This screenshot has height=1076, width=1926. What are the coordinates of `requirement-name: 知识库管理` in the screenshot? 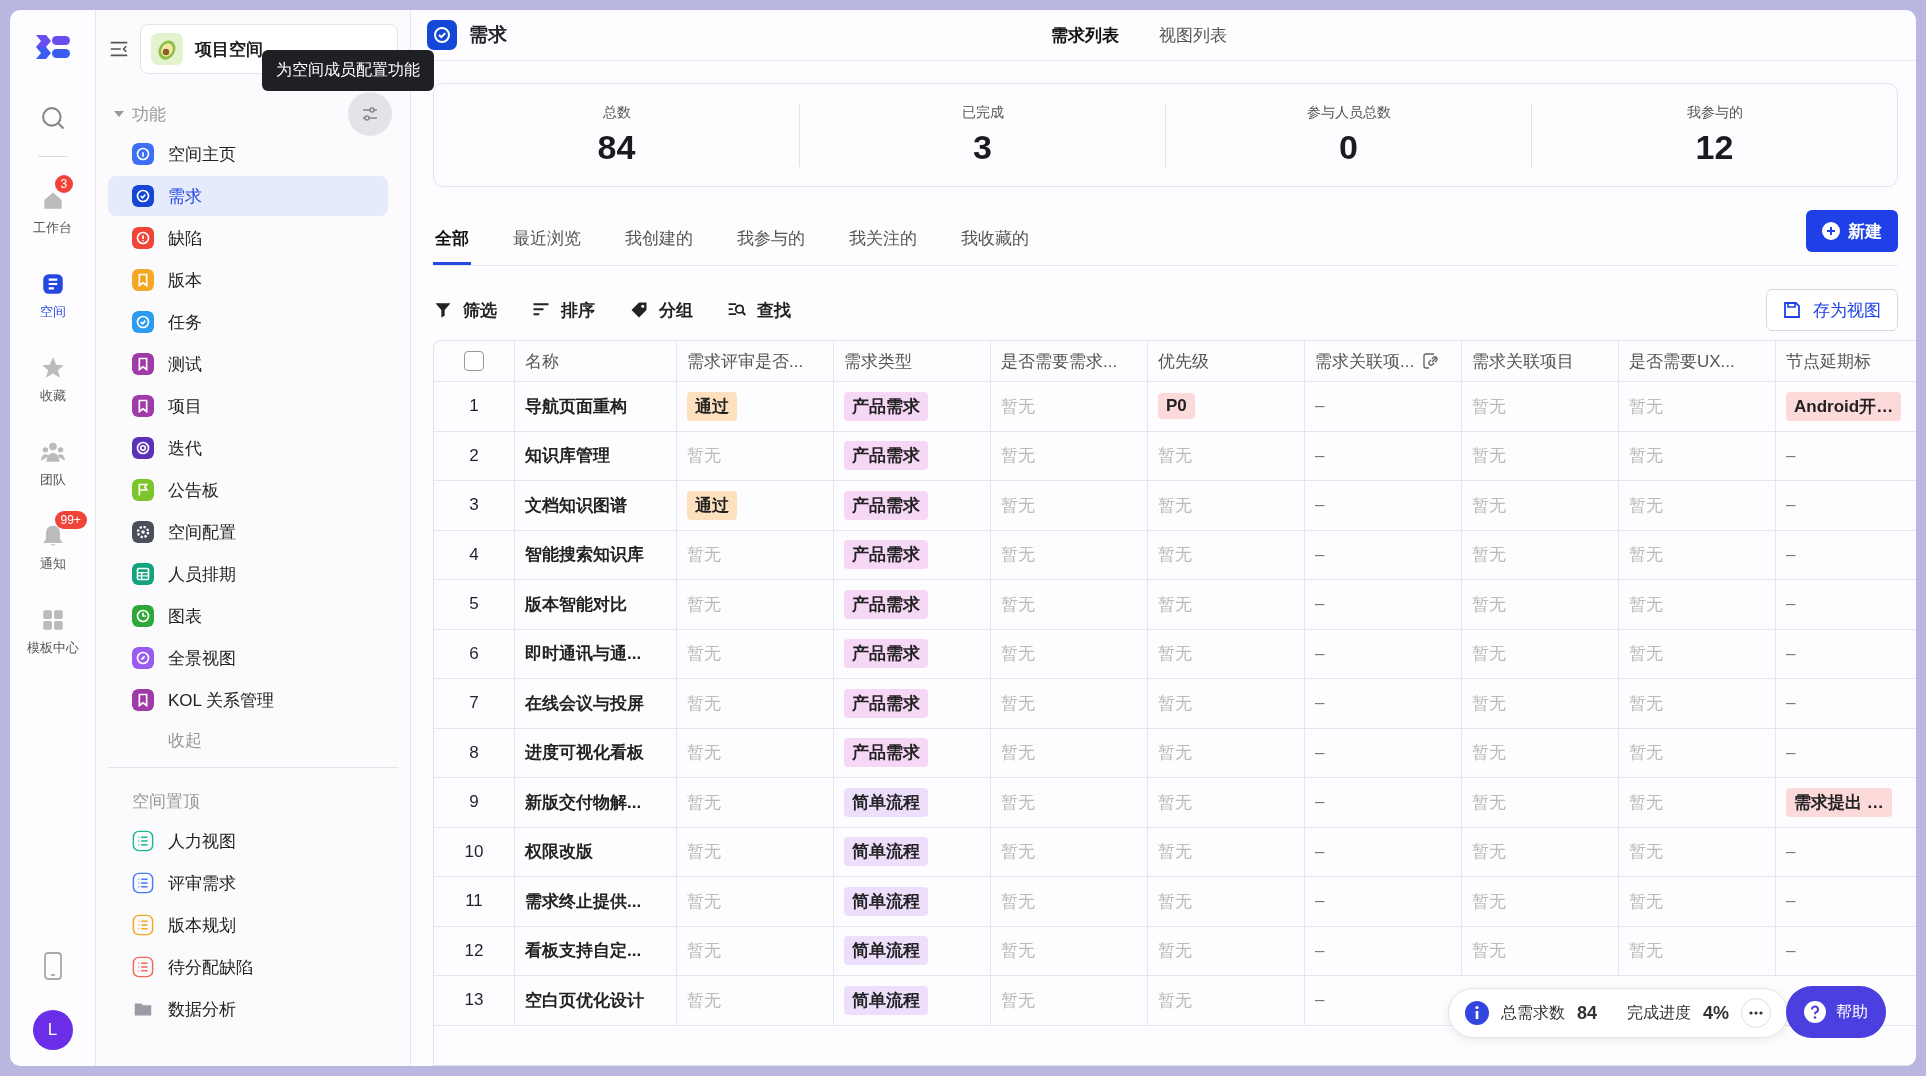 It's located at (567, 456).